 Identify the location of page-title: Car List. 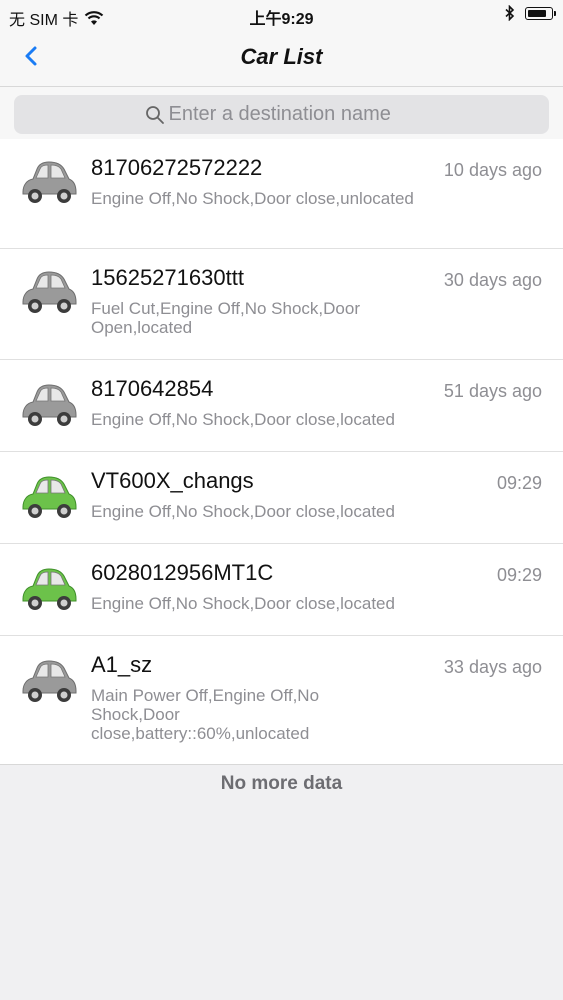
(281, 56).